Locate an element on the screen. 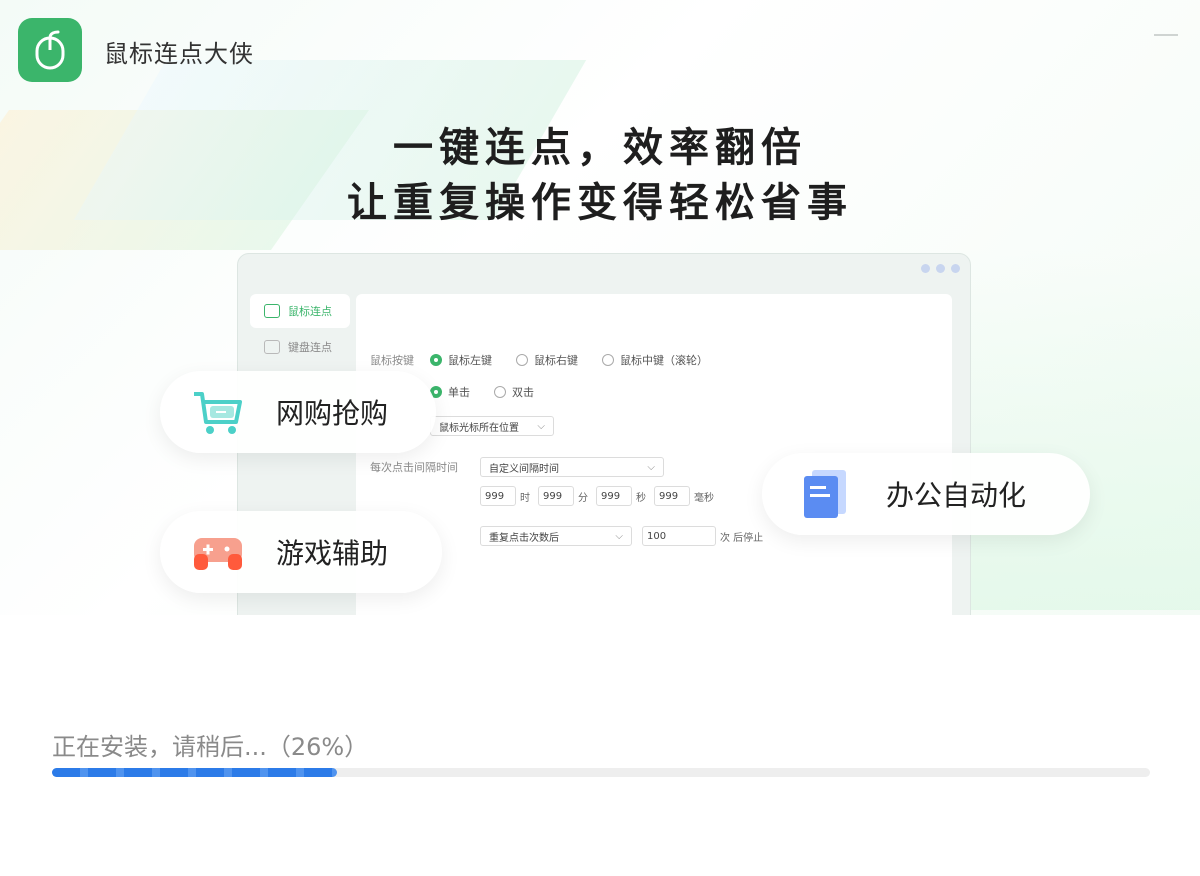  cursor-click-icon is located at coordinates (272, 311).